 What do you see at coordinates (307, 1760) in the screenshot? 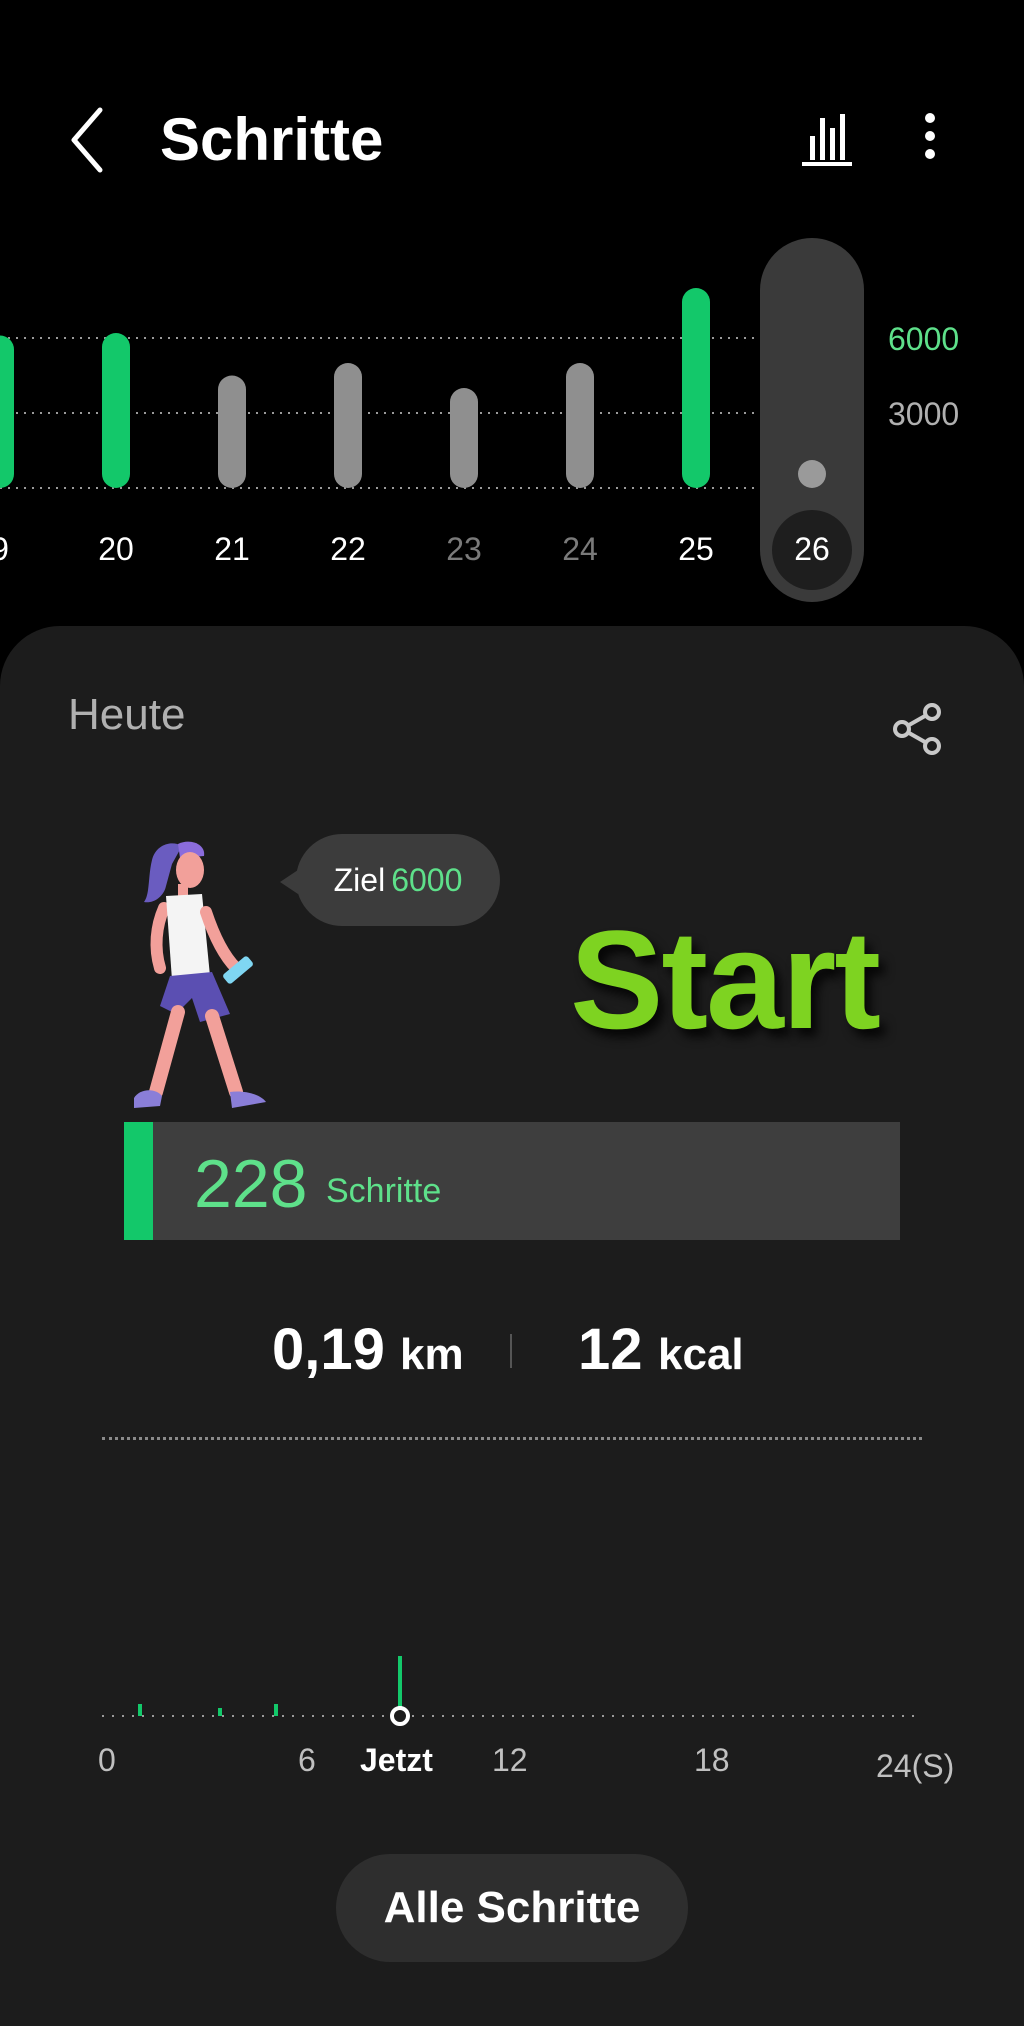
I see `tick-6: 6` at bounding box center [307, 1760].